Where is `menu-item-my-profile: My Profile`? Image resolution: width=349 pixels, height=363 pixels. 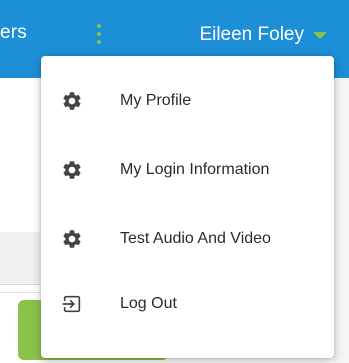 menu-item-my-profile: My Profile is located at coordinates (187, 101).